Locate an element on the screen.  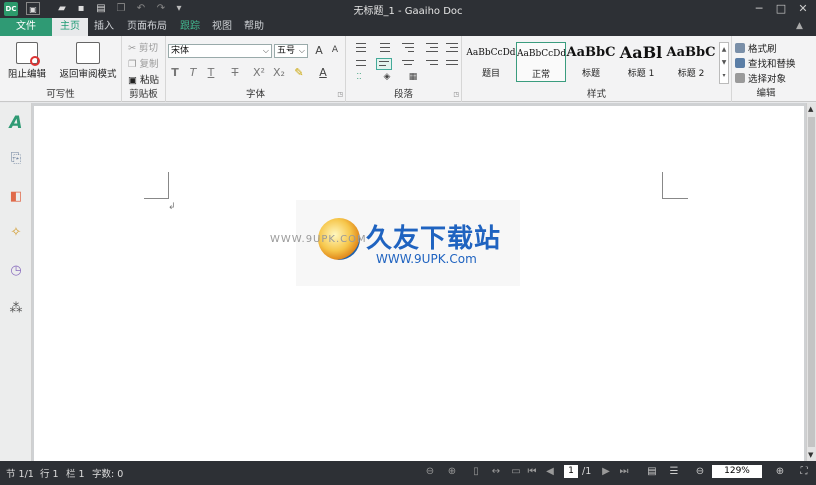
font-size-value: 五号 is located at coordinates (286, 51).